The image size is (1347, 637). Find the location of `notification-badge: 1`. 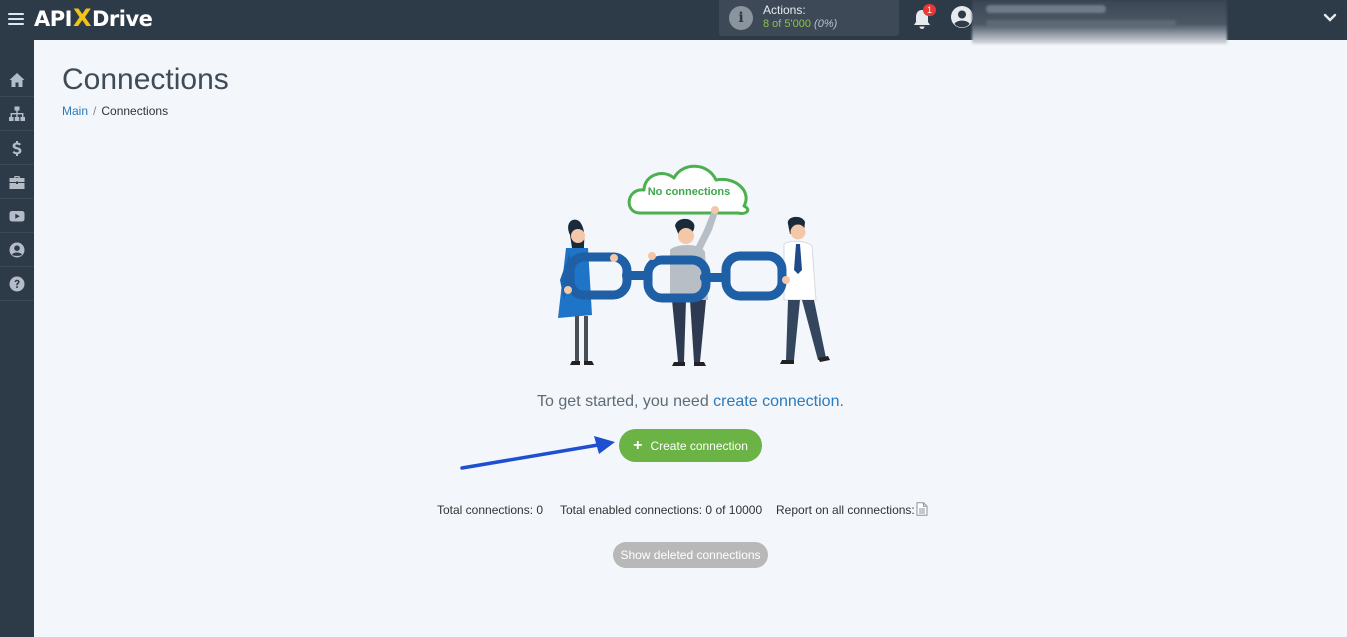

notification-badge: 1 is located at coordinates (929, 10).